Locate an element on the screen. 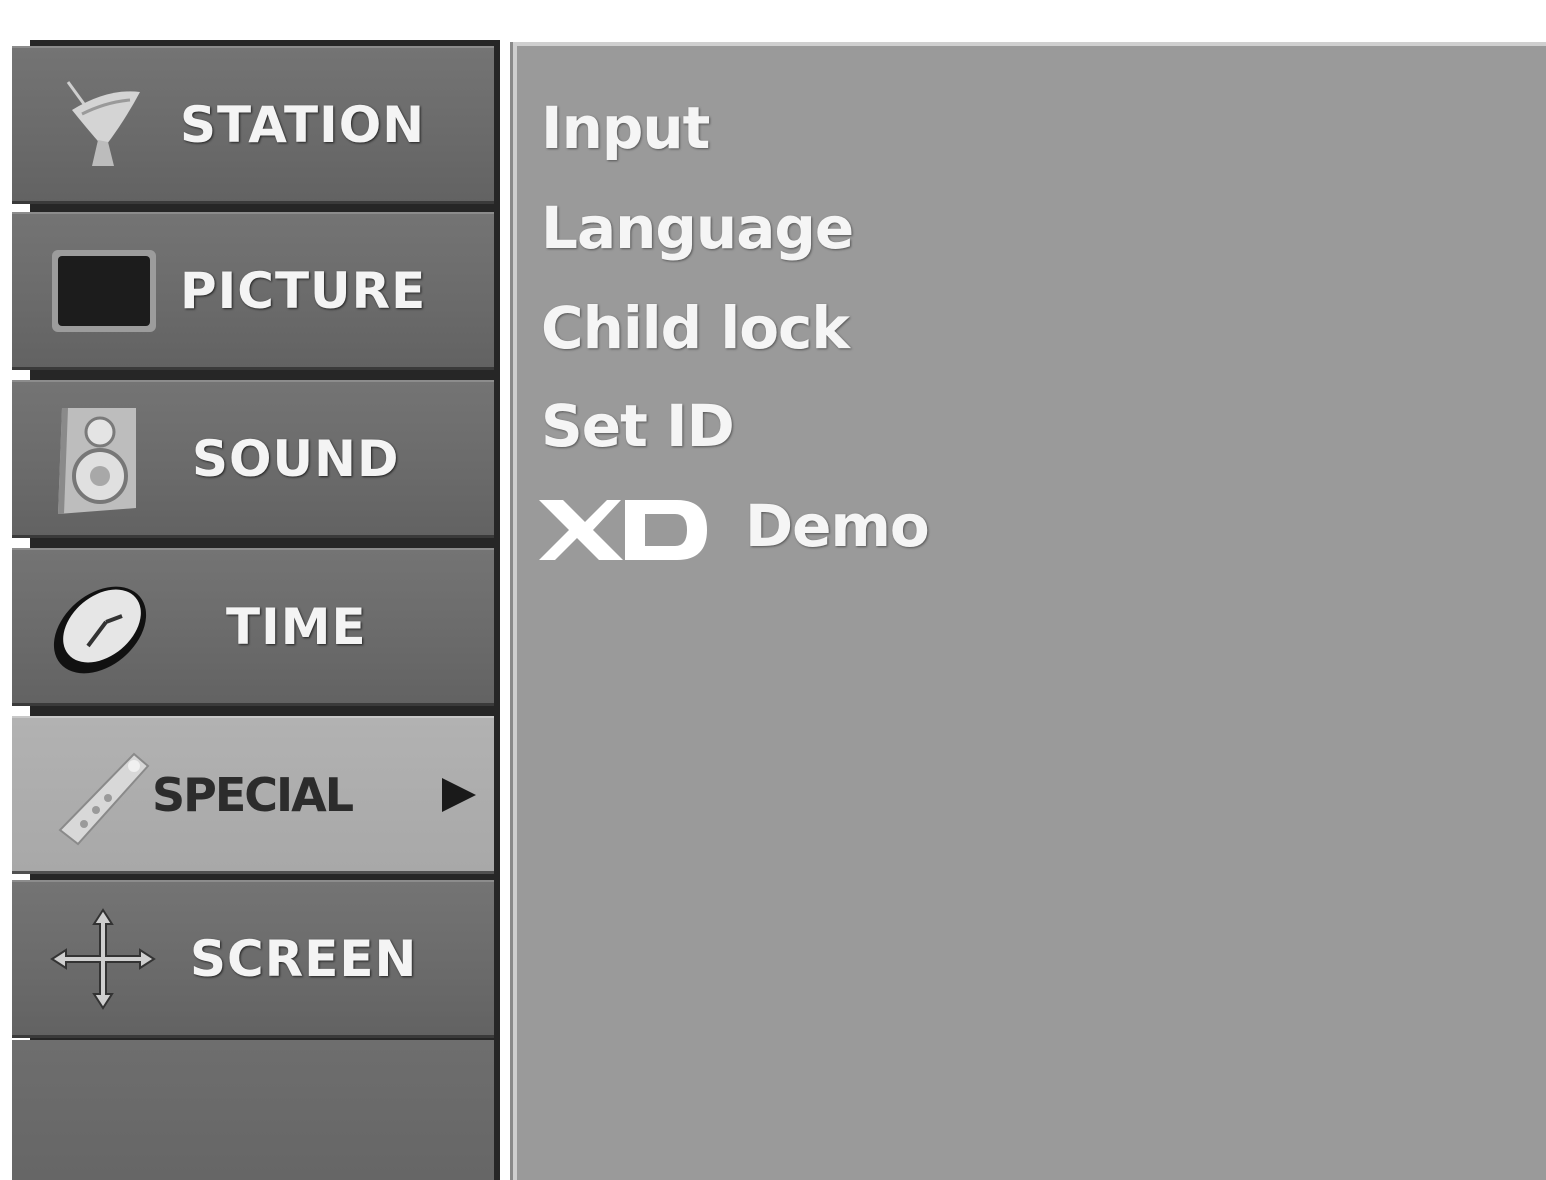 Image resolution: width=1546 pixels, height=1180 pixels. menu-item-sound: SOUND is located at coordinates (253, 459).